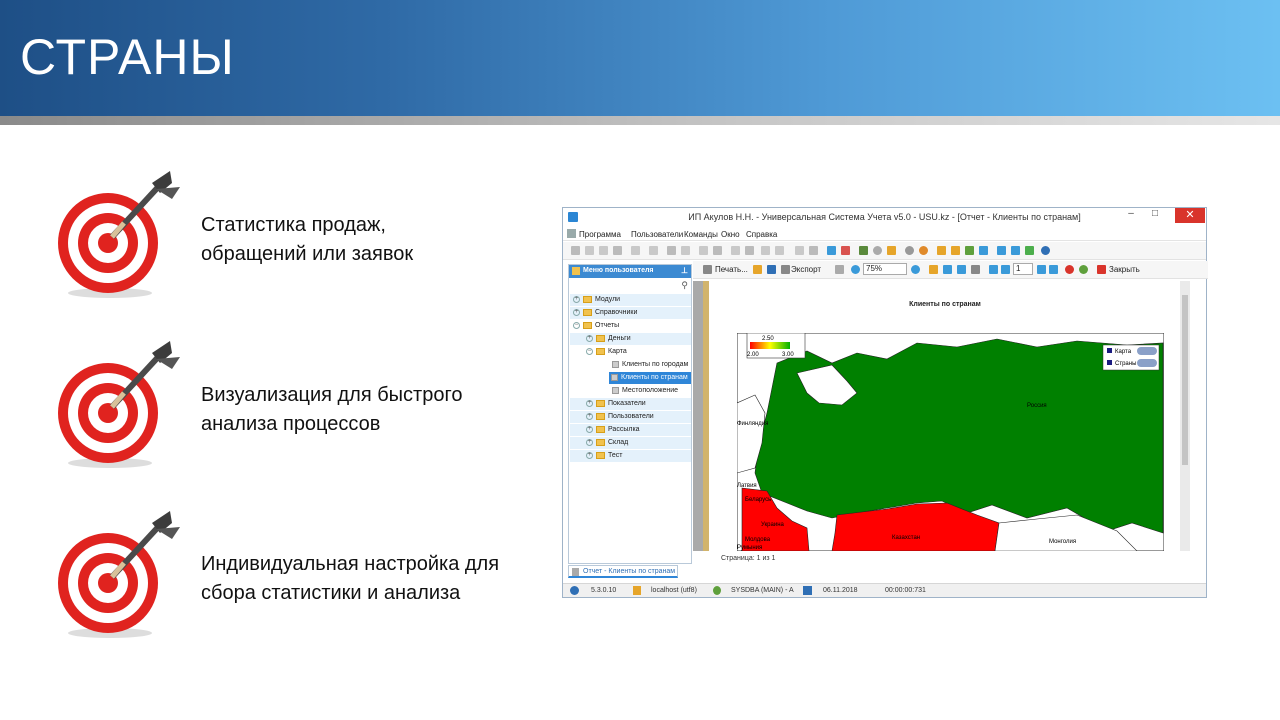 The image size is (1280, 720). What do you see at coordinates (630, 300) in the screenshot?
I see `tree-item-modules: + Модули` at bounding box center [630, 300].